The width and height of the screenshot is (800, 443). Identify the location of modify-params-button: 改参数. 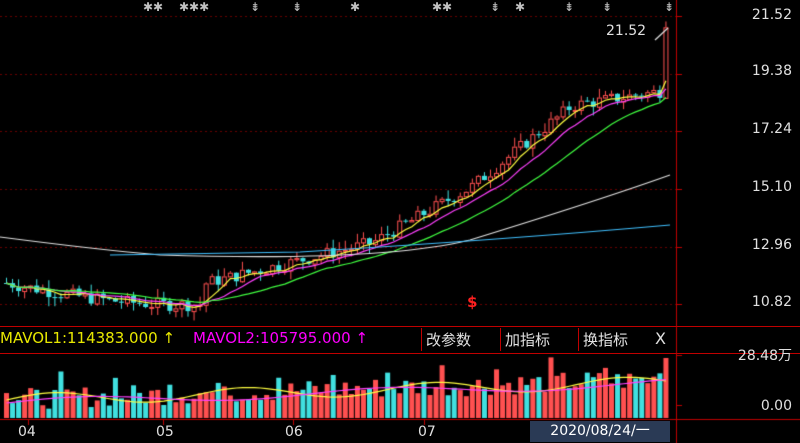
(448, 339).